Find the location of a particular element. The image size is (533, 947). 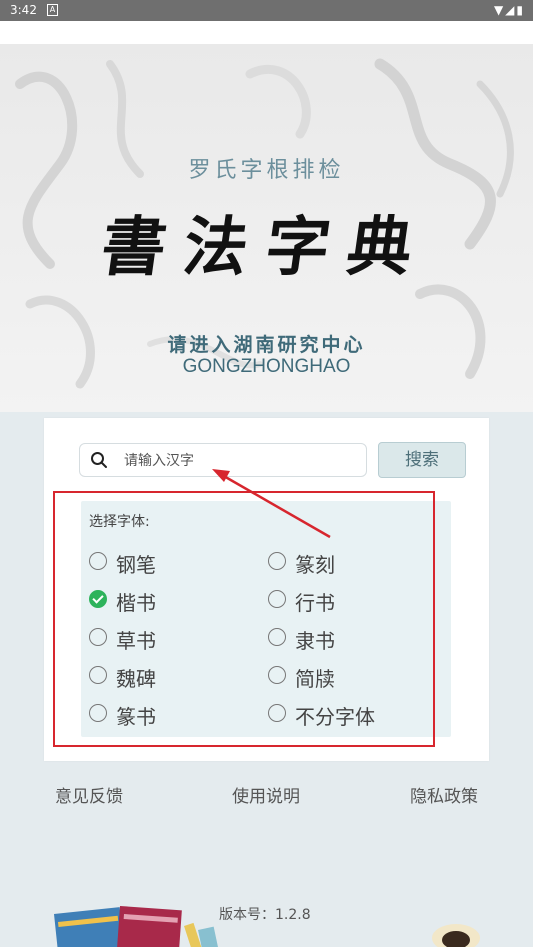

hero-subtitle: 罗氏字根排检 is located at coordinates (266, 170).